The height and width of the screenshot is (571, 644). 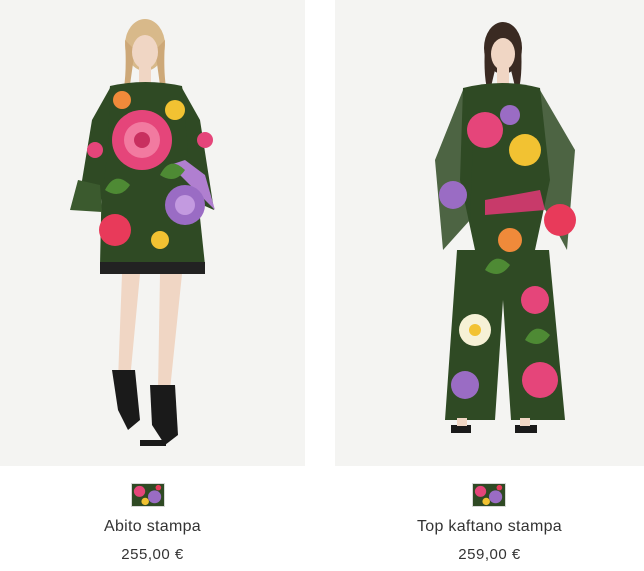 I want to click on product-price: 259,00 €, so click(x=489, y=554).